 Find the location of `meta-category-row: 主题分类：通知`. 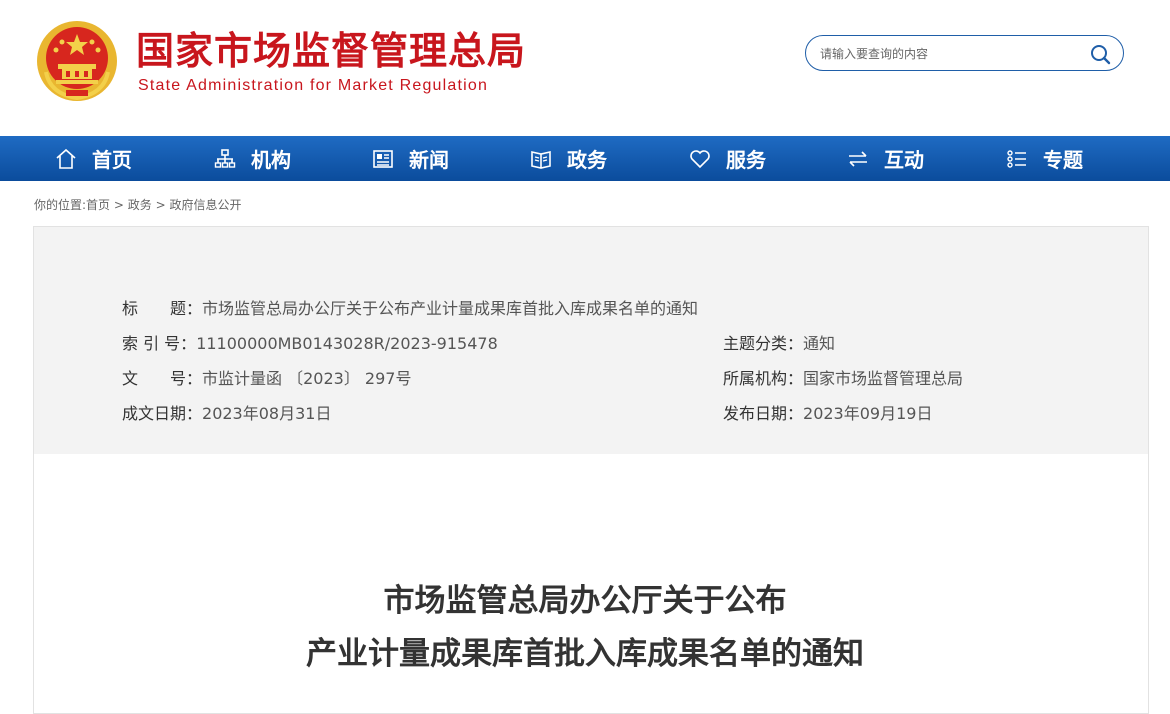

meta-category-row: 主题分类：通知 is located at coordinates (779, 342).